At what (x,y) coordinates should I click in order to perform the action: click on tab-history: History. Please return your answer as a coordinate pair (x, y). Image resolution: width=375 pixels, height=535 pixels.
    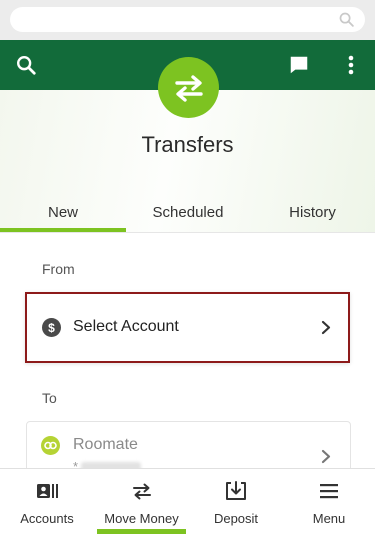
    Looking at the image, I should click on (312, 218).